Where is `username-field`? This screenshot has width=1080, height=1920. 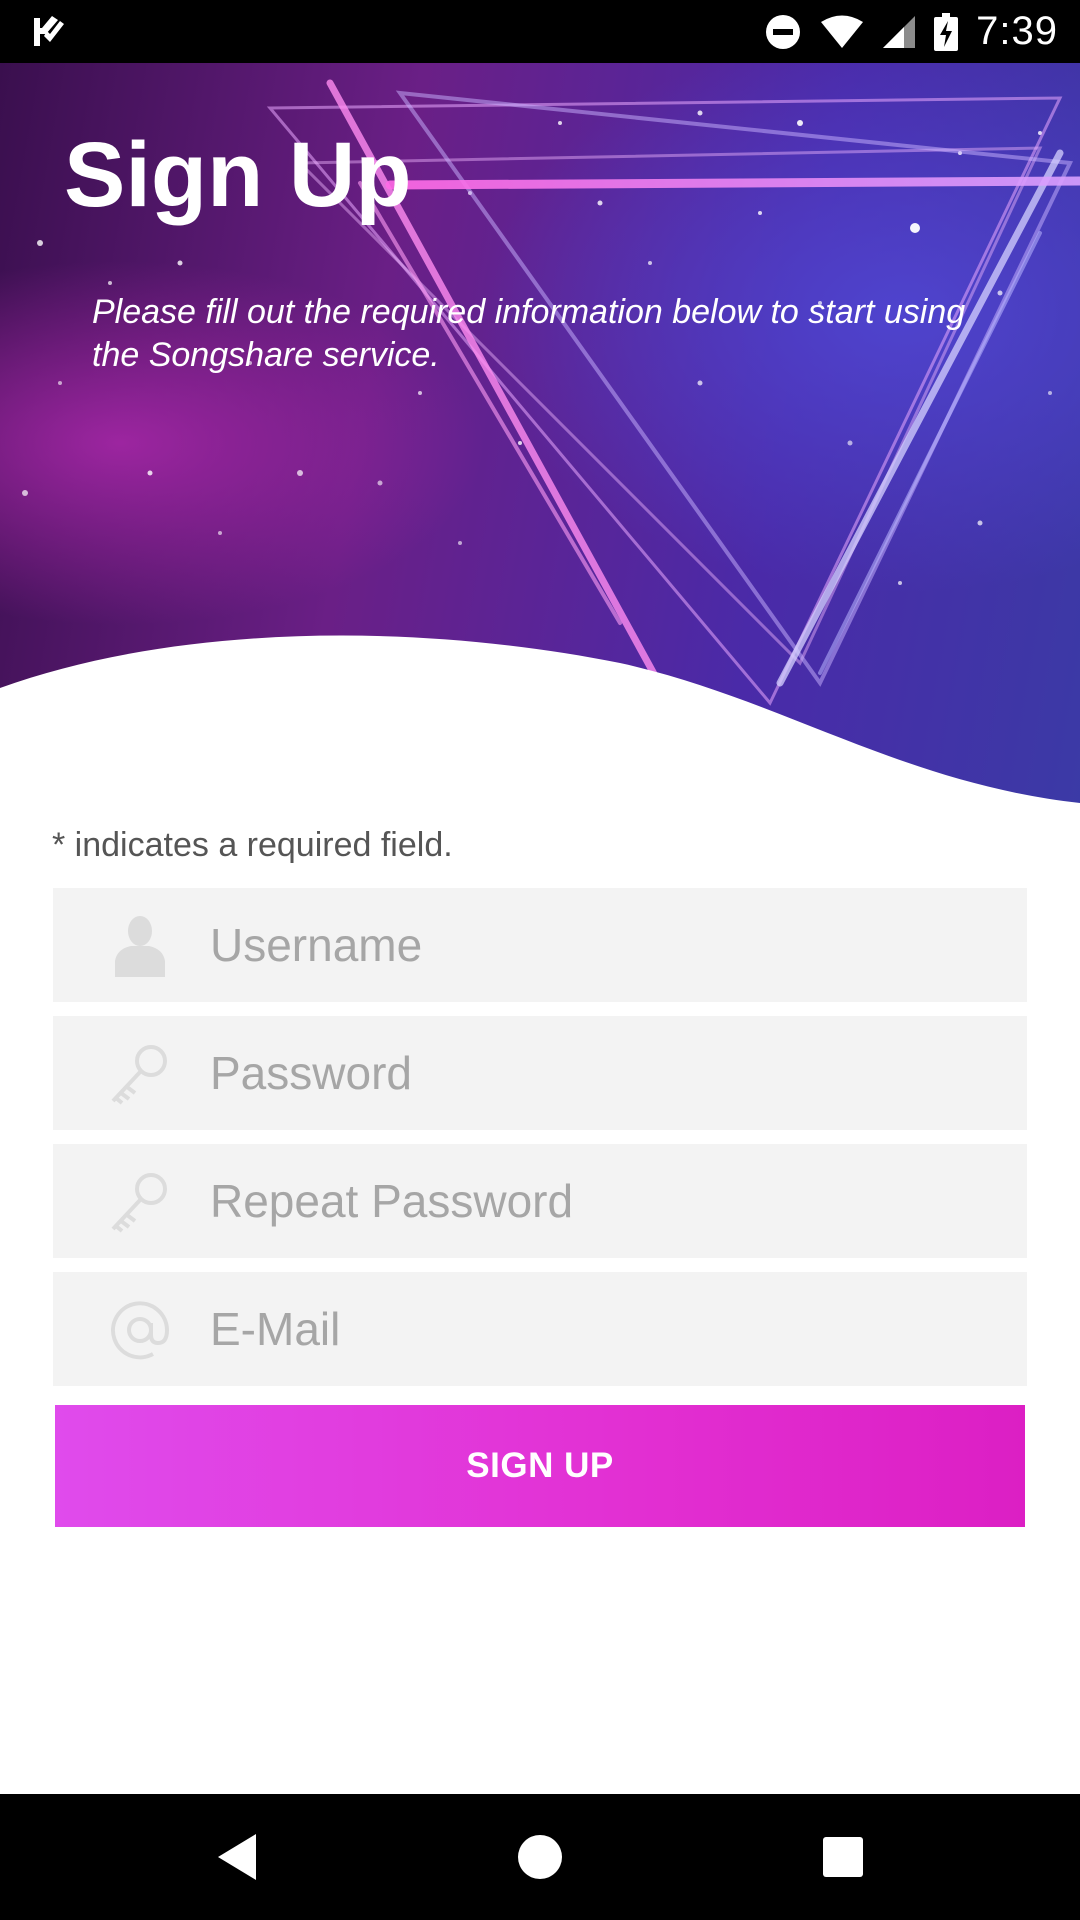
username-field is located at coordinates (540, 945).